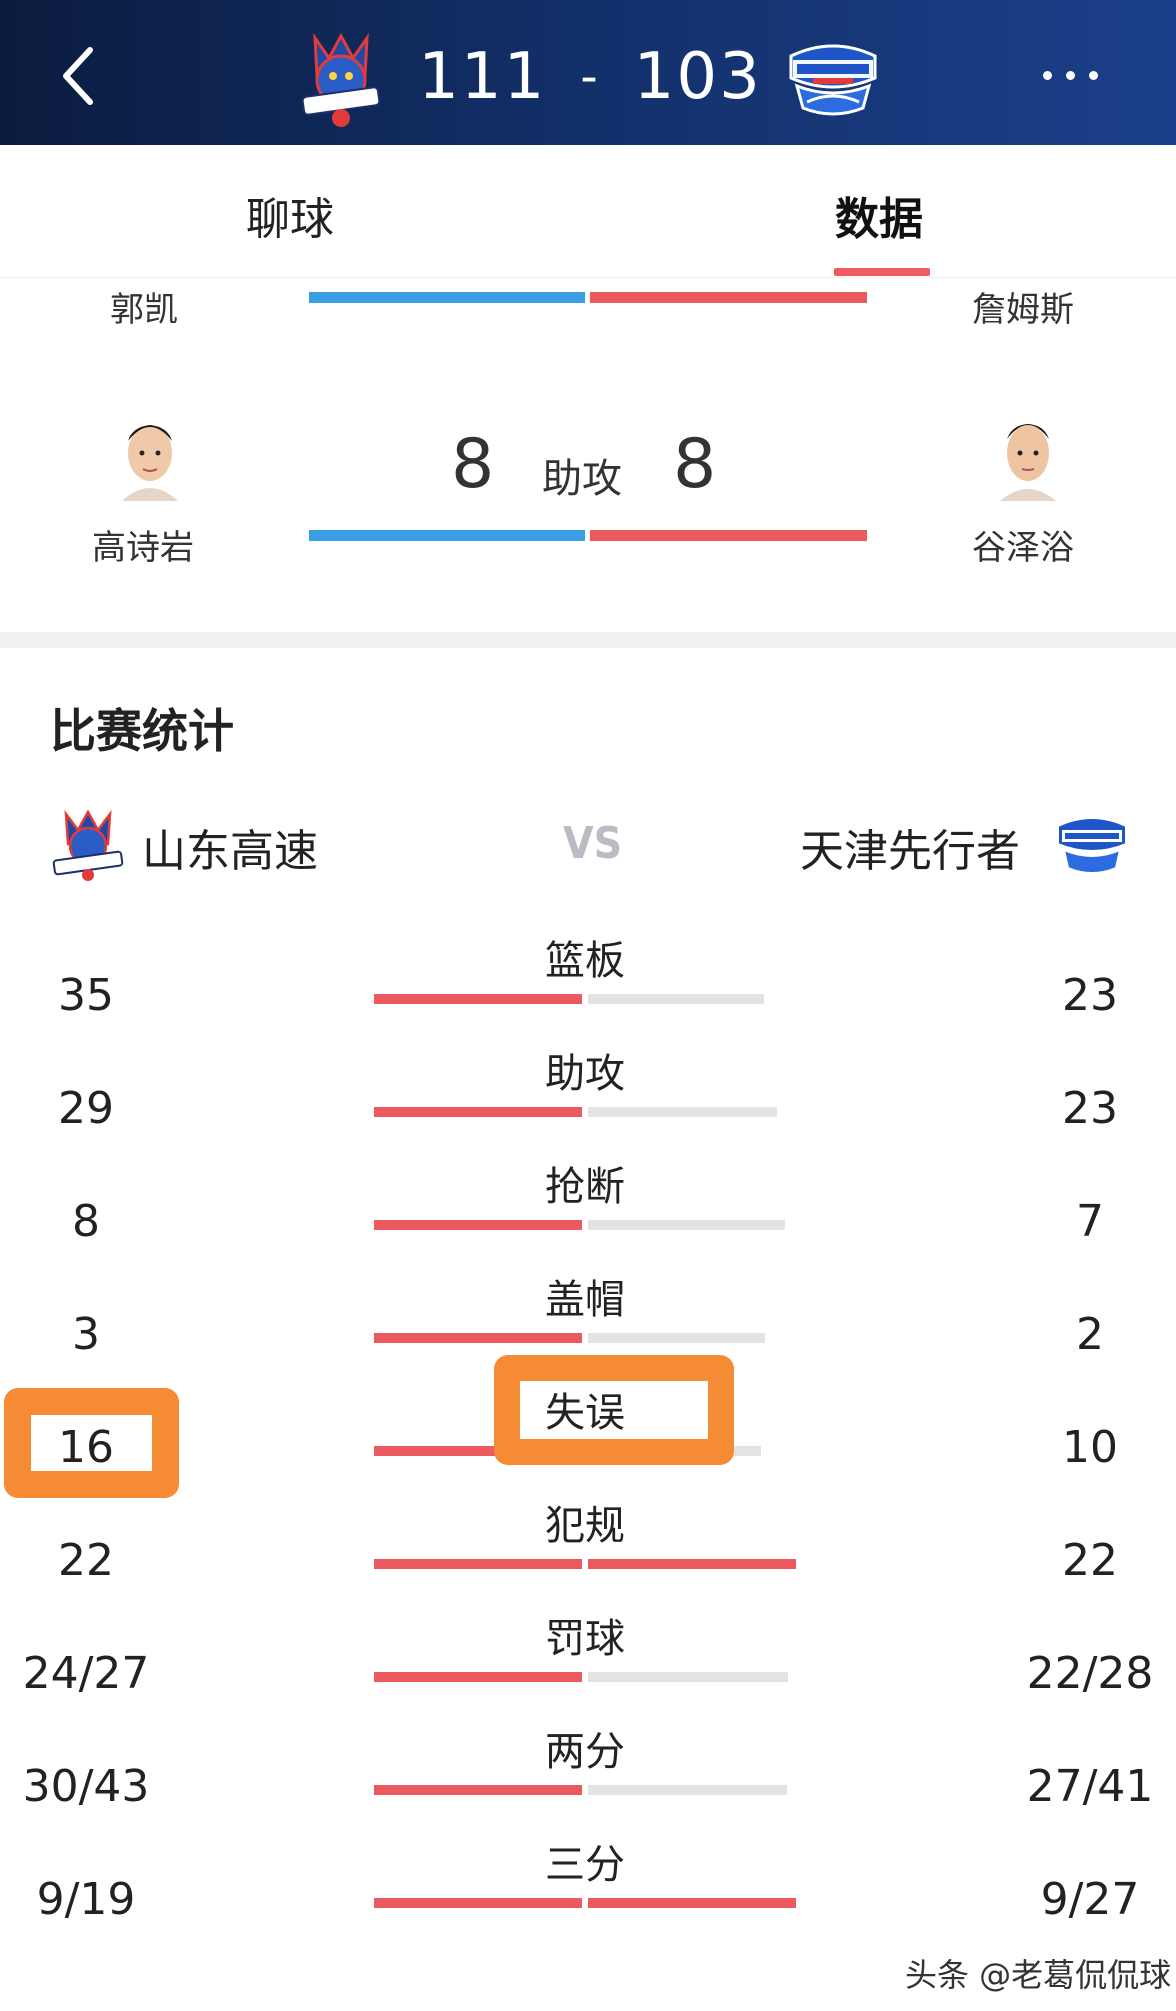 This screenshot has width=1176, height=2011. I want to click on stat-home-value: 30/43, so click(86, 1786).